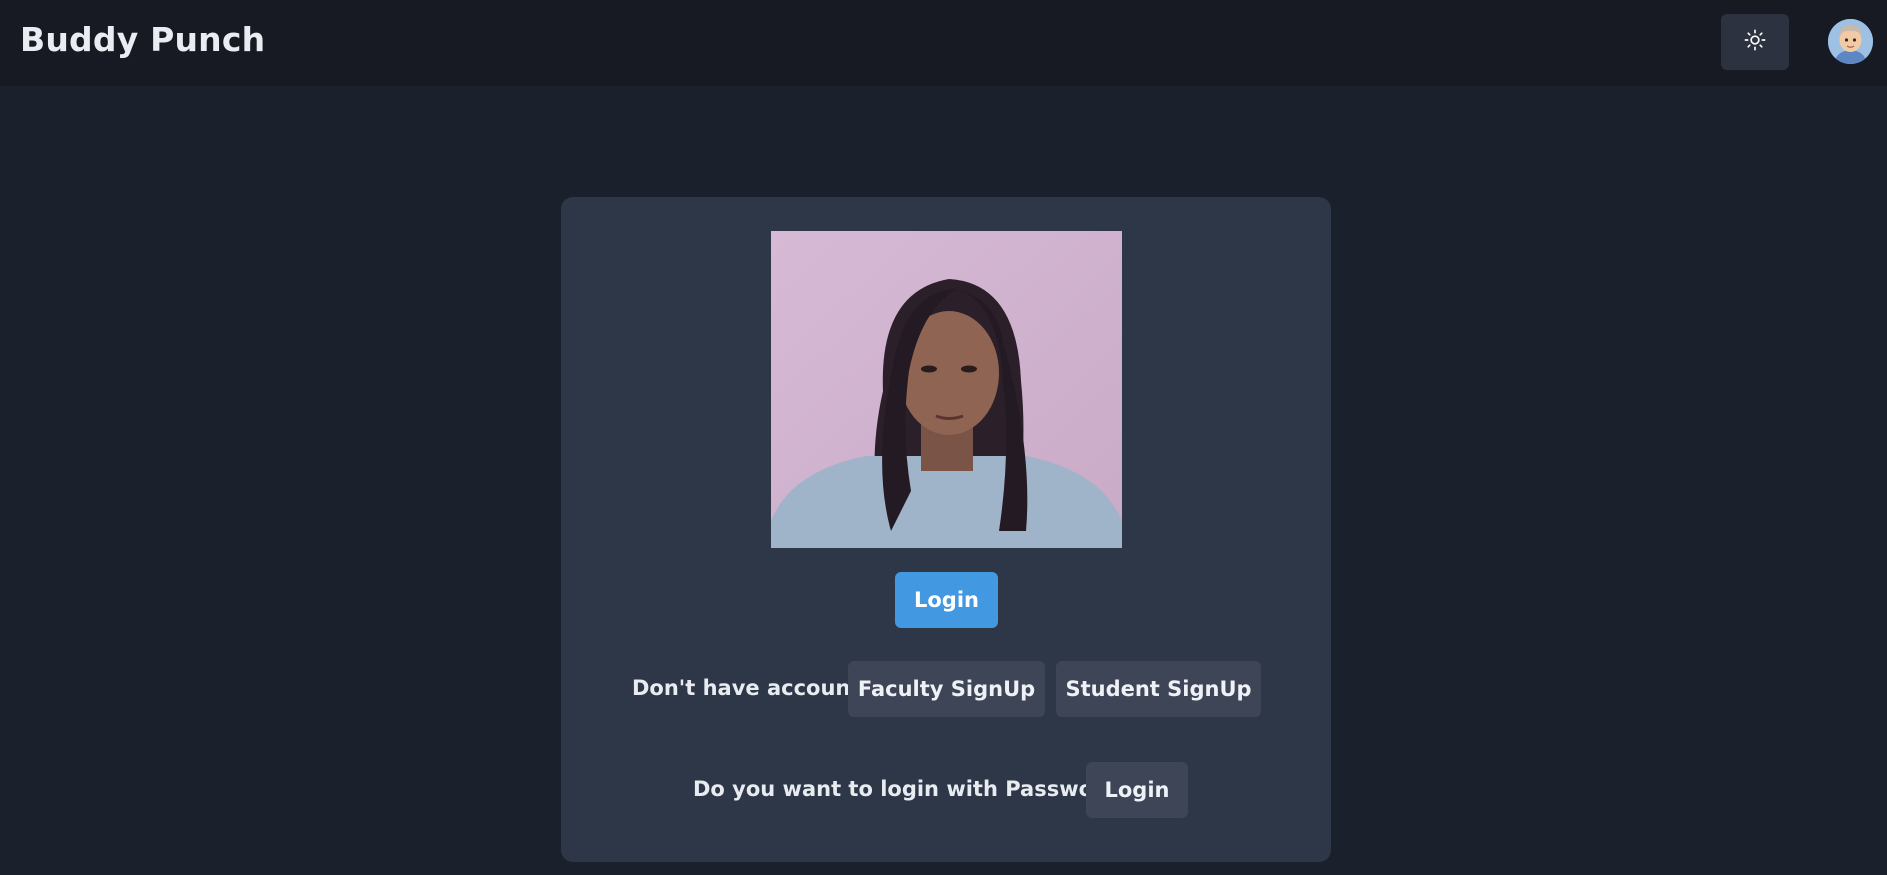  I want to click on face-login-button: Login, so click(946, 600).